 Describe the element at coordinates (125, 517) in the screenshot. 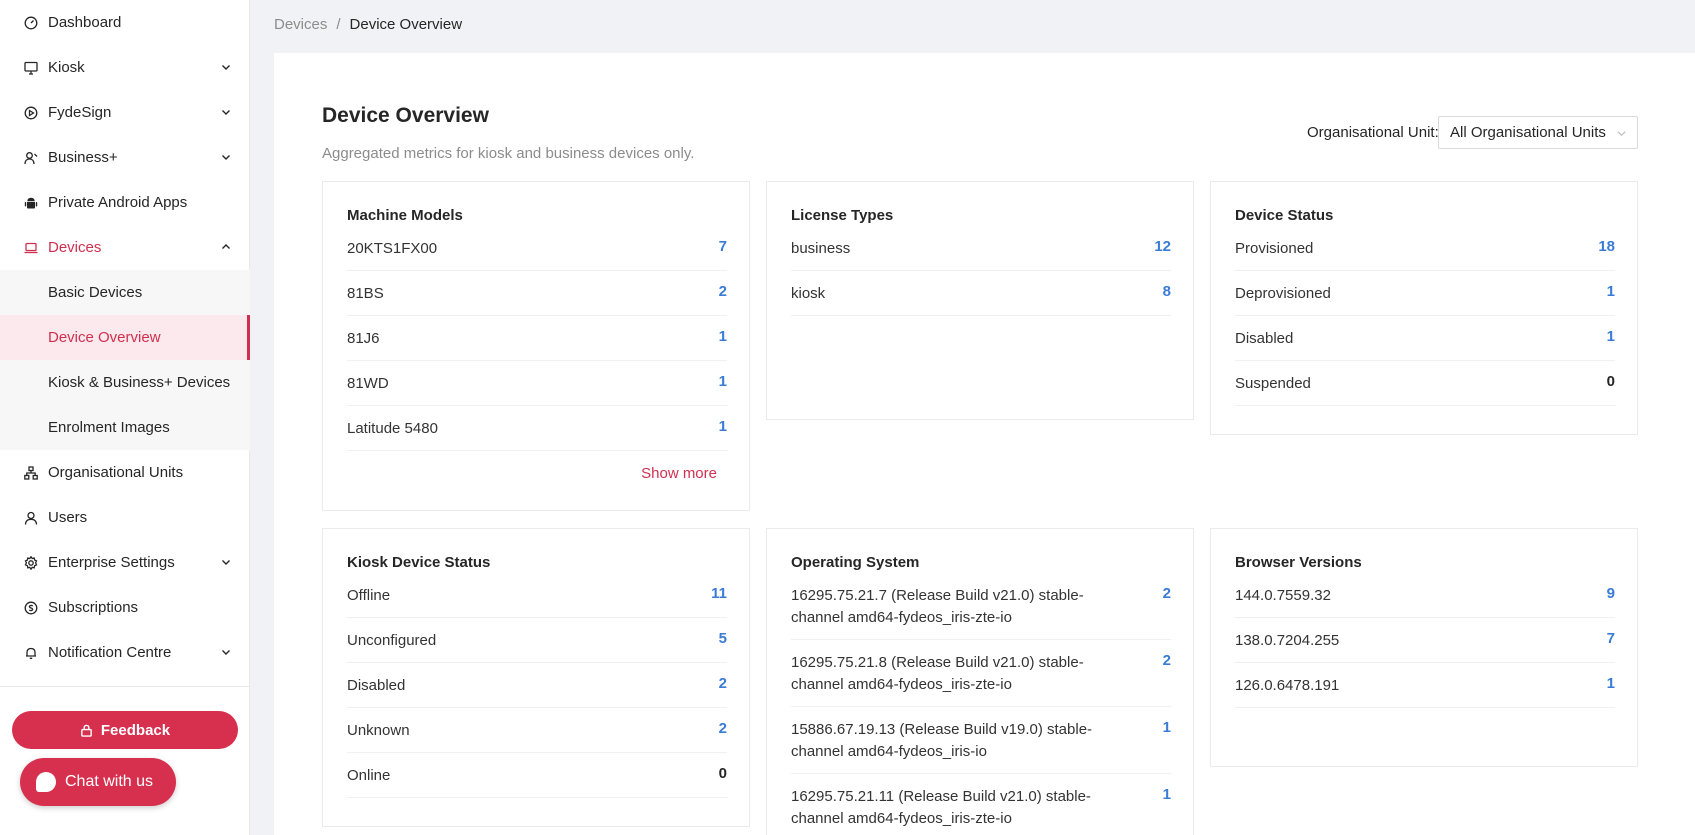

I see `sidebar-item-users: Users` at that location.